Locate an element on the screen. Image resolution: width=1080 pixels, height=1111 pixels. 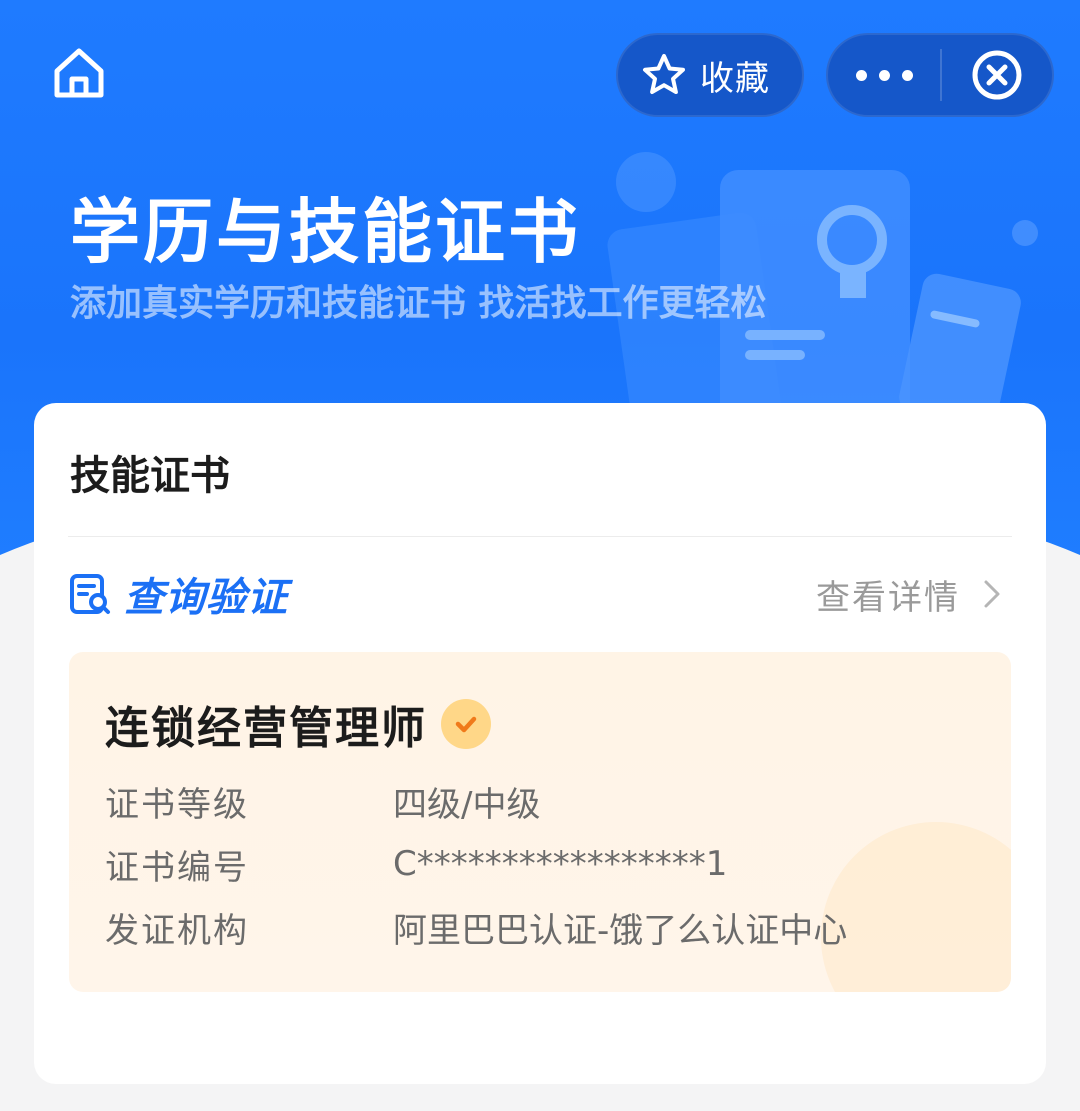
page-title: 学历与技能证书 is located at coordinates (325, 232).